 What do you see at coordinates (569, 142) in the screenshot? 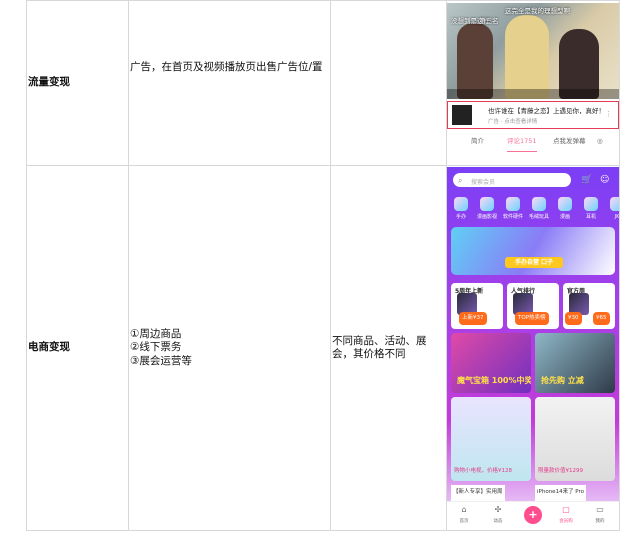
I see `tab-danmu: 点我发弹幕` at bounding box center [569, 142].